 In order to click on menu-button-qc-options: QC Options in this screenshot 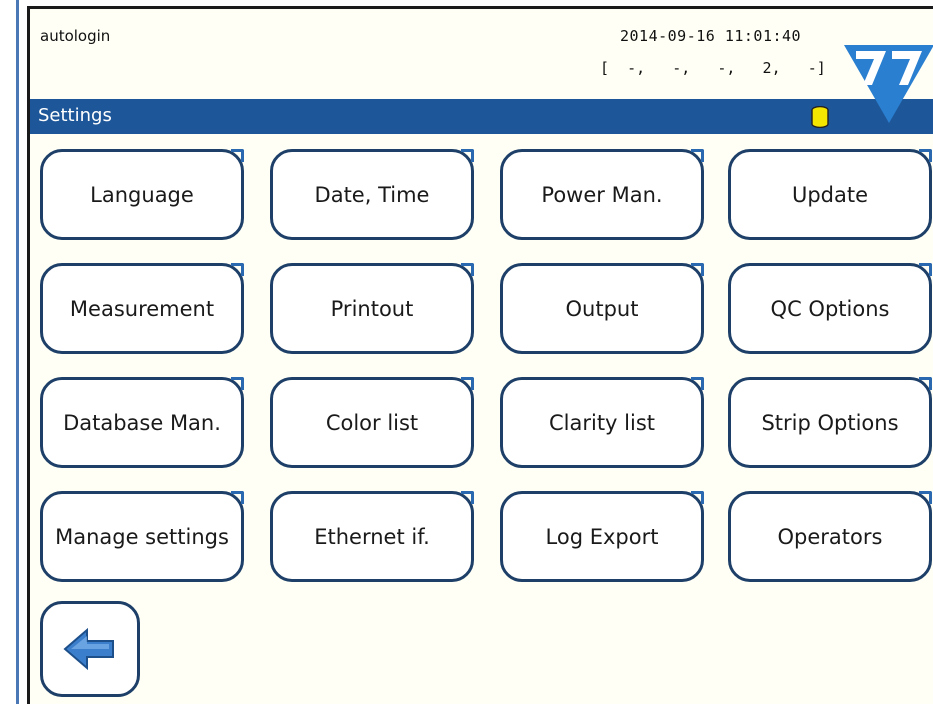, I will do `click(830, 308)`.